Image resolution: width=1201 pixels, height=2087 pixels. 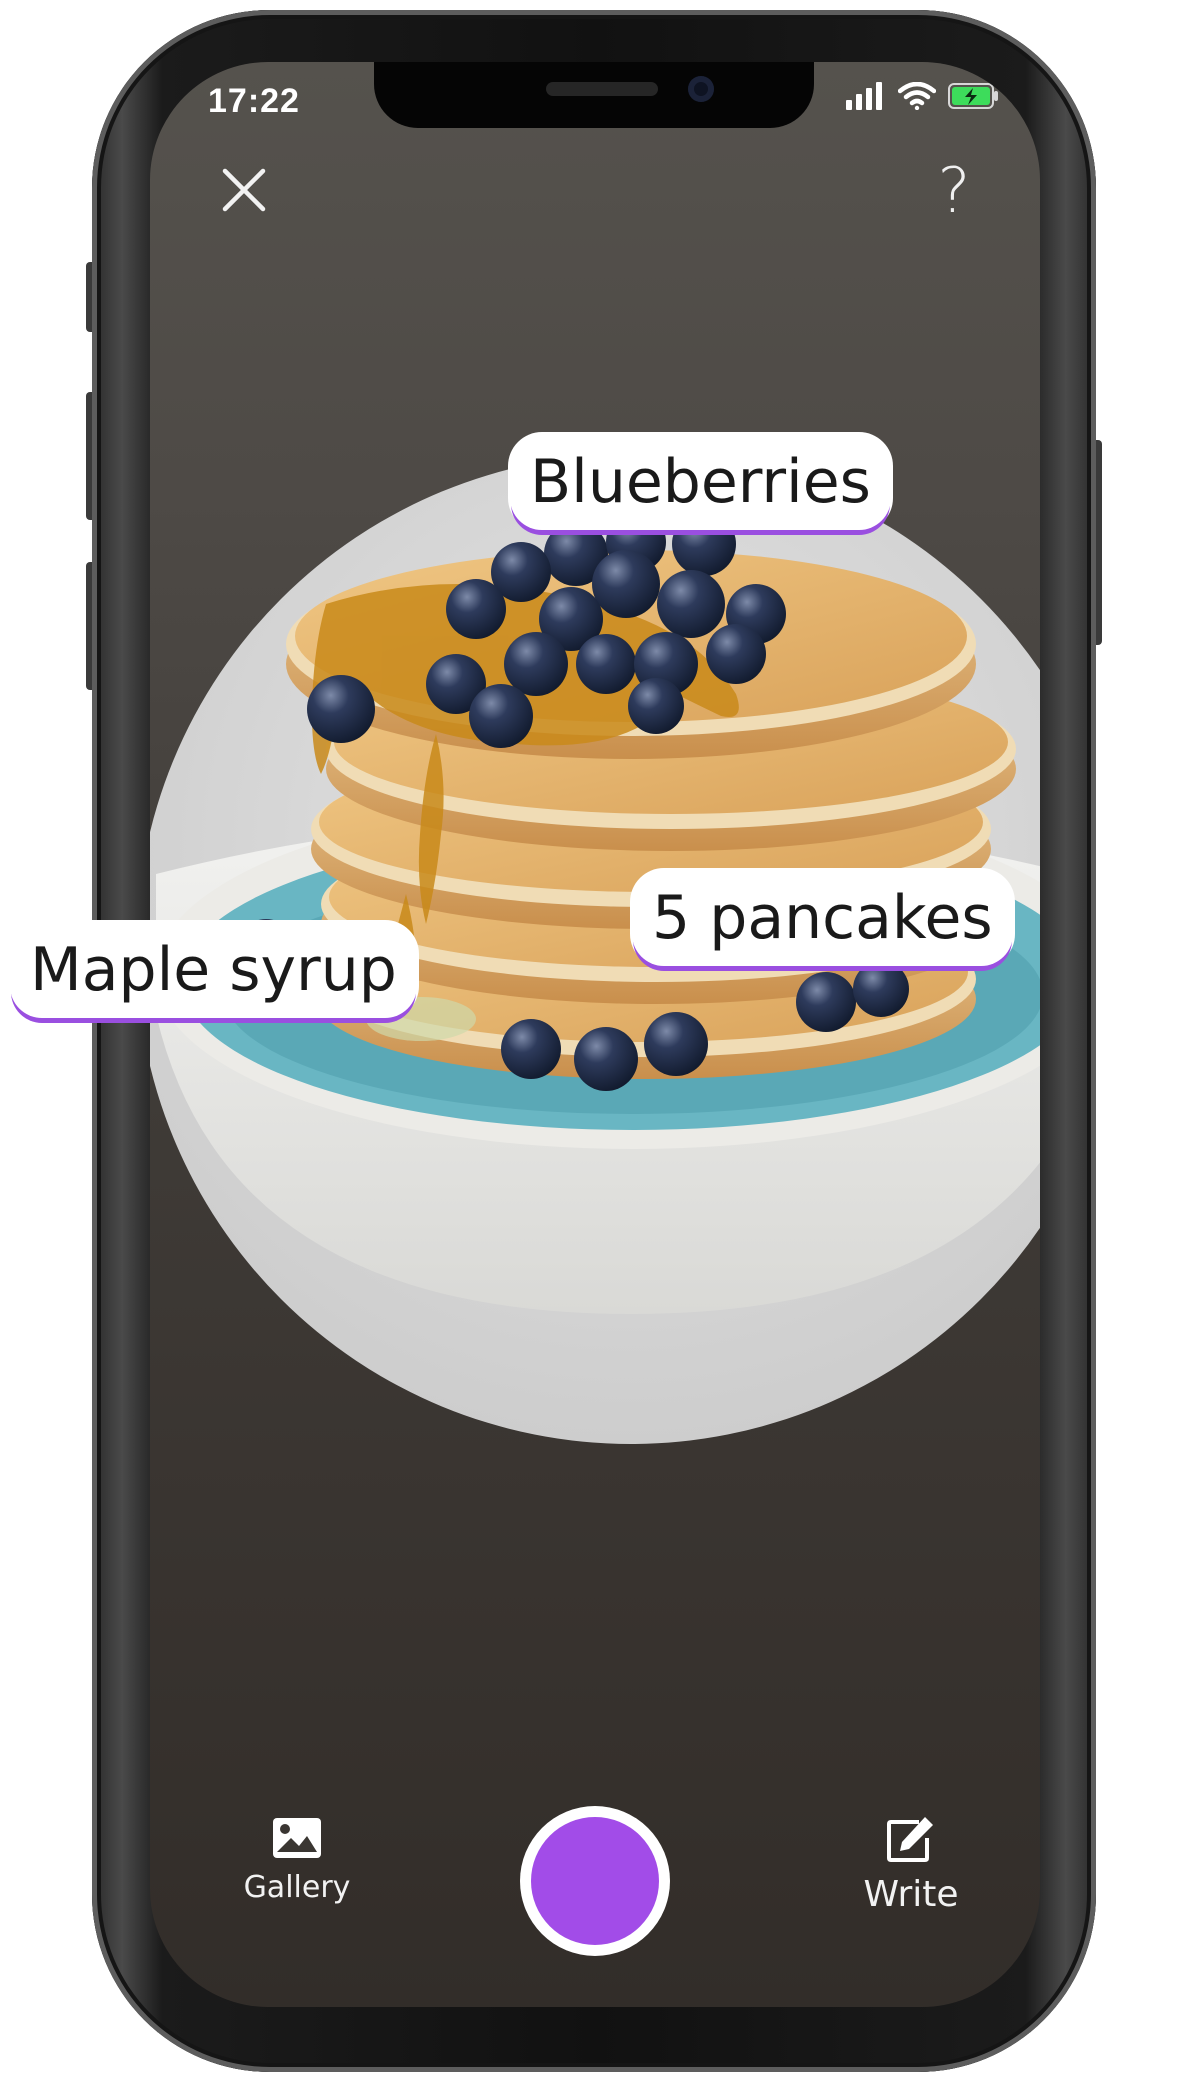 I want to click on help-label: ?, so click(x=954, y=190).